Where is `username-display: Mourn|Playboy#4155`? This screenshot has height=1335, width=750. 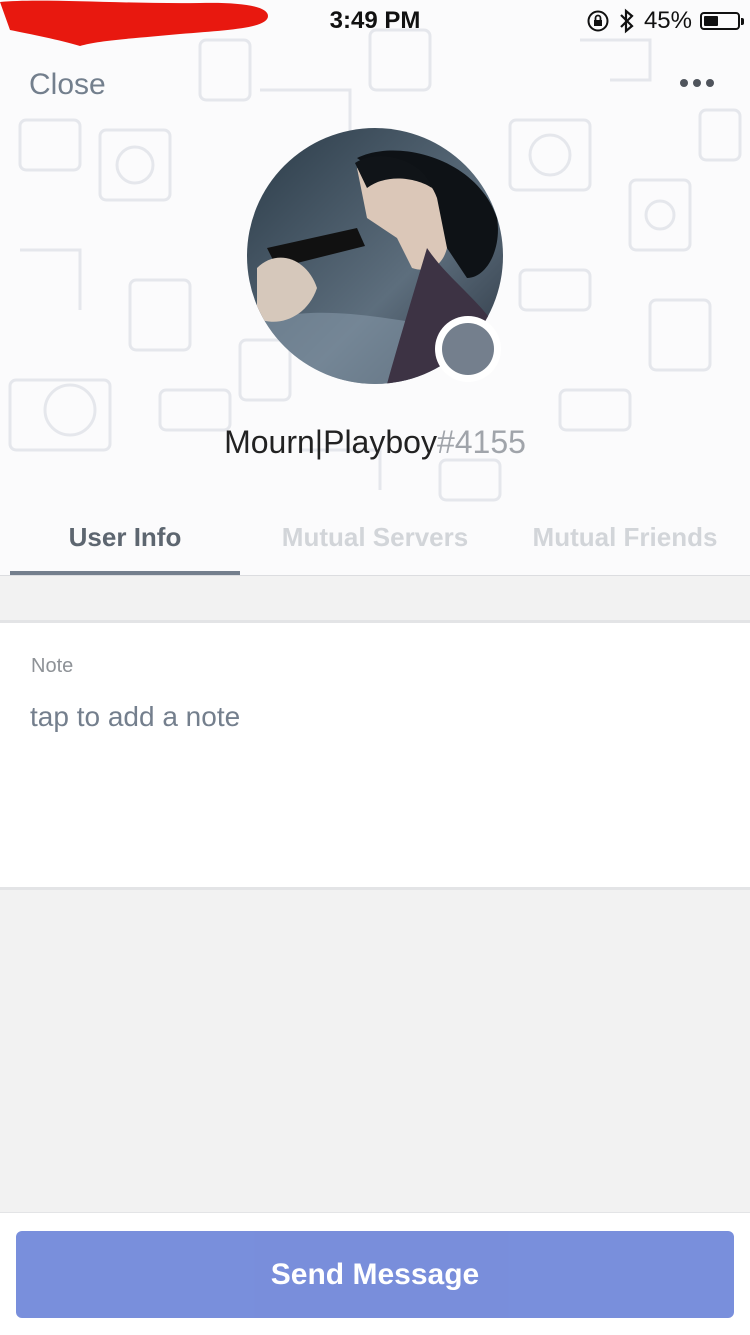
username-display: Mourn|Playboy#4155 is located at coordinates (375, 442).